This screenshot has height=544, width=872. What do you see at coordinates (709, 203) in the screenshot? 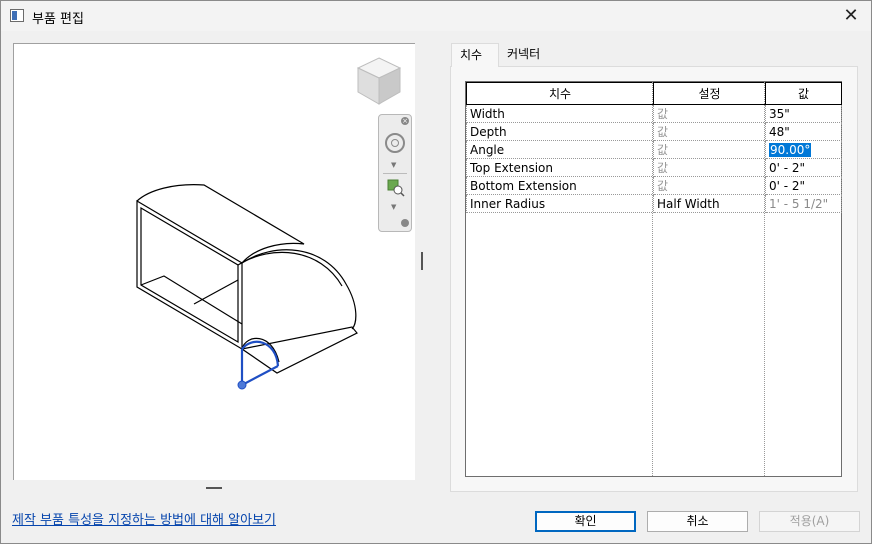
I see `setting-cell: Half Width` at bounding box center [709, 203].